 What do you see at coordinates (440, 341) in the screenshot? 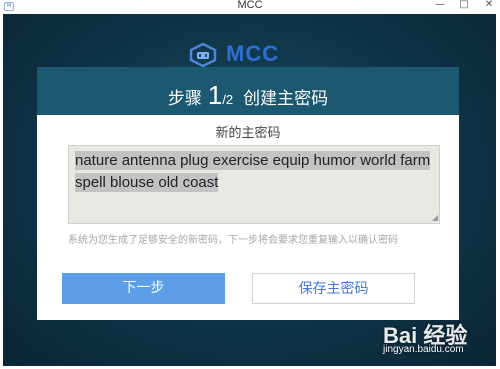
I see `baidu-watermark: Bai 经验 jingyan.baidu.com` at bounding box center [440, 341].